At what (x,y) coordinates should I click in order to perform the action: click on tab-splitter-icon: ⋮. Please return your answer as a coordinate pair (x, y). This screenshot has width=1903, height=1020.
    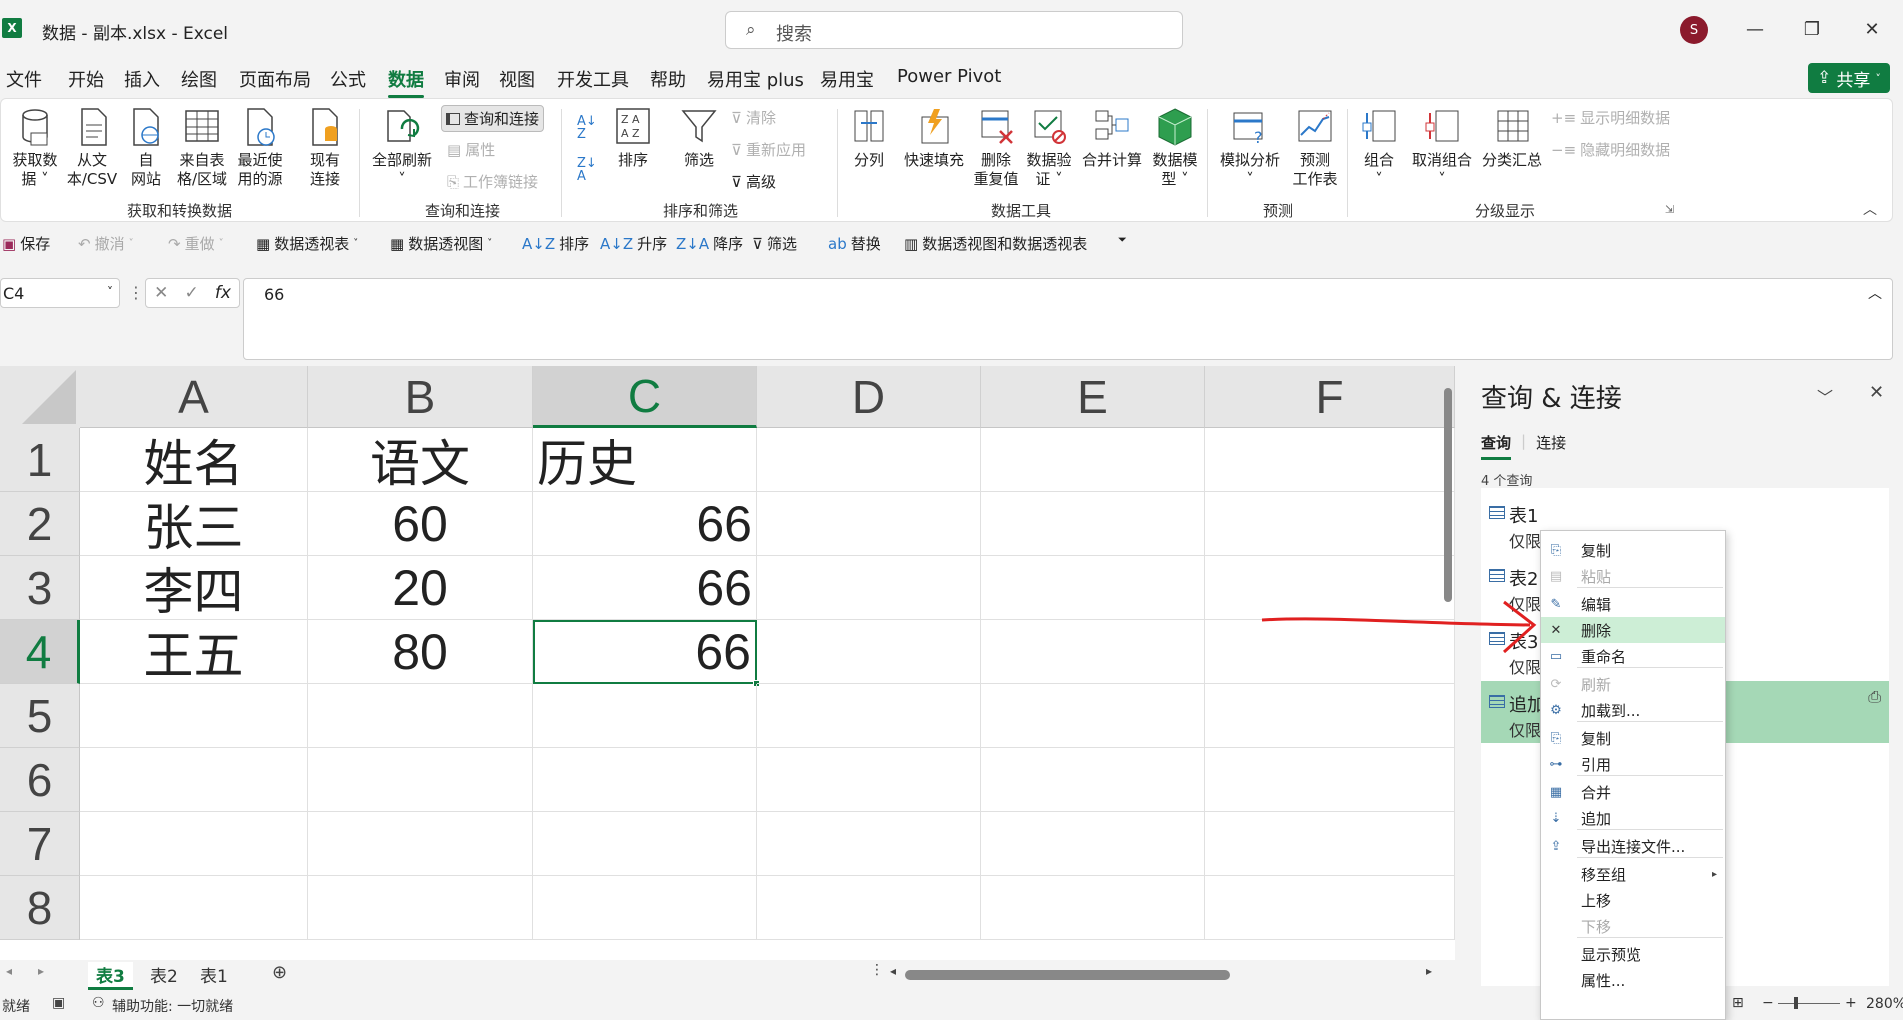
    Looking at the image, I should click on (877, 970).